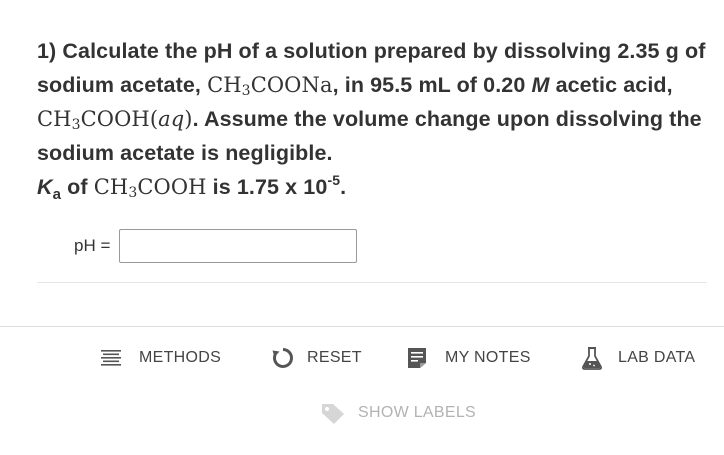  I want to click on my-notes-label: MY NOTES, so click(488, 357).